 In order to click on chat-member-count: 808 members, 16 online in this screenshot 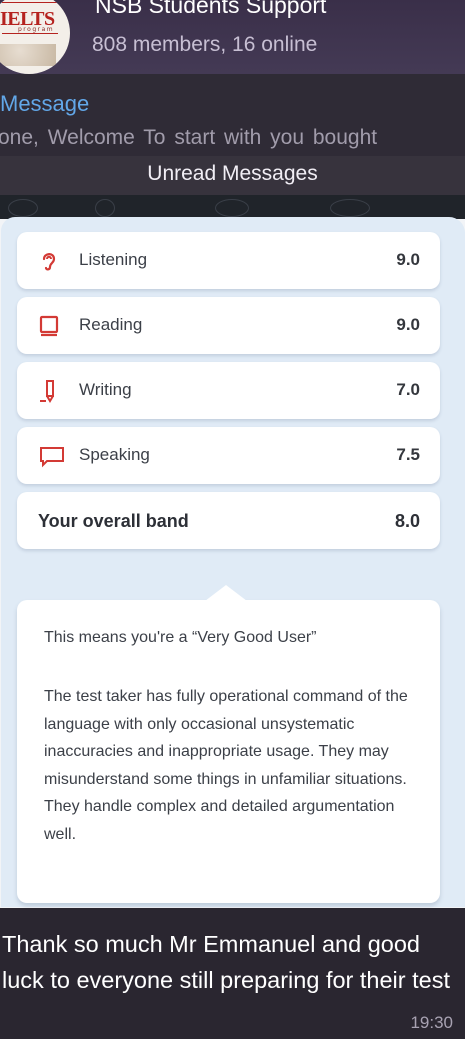, I will do `click(205, 44)`.